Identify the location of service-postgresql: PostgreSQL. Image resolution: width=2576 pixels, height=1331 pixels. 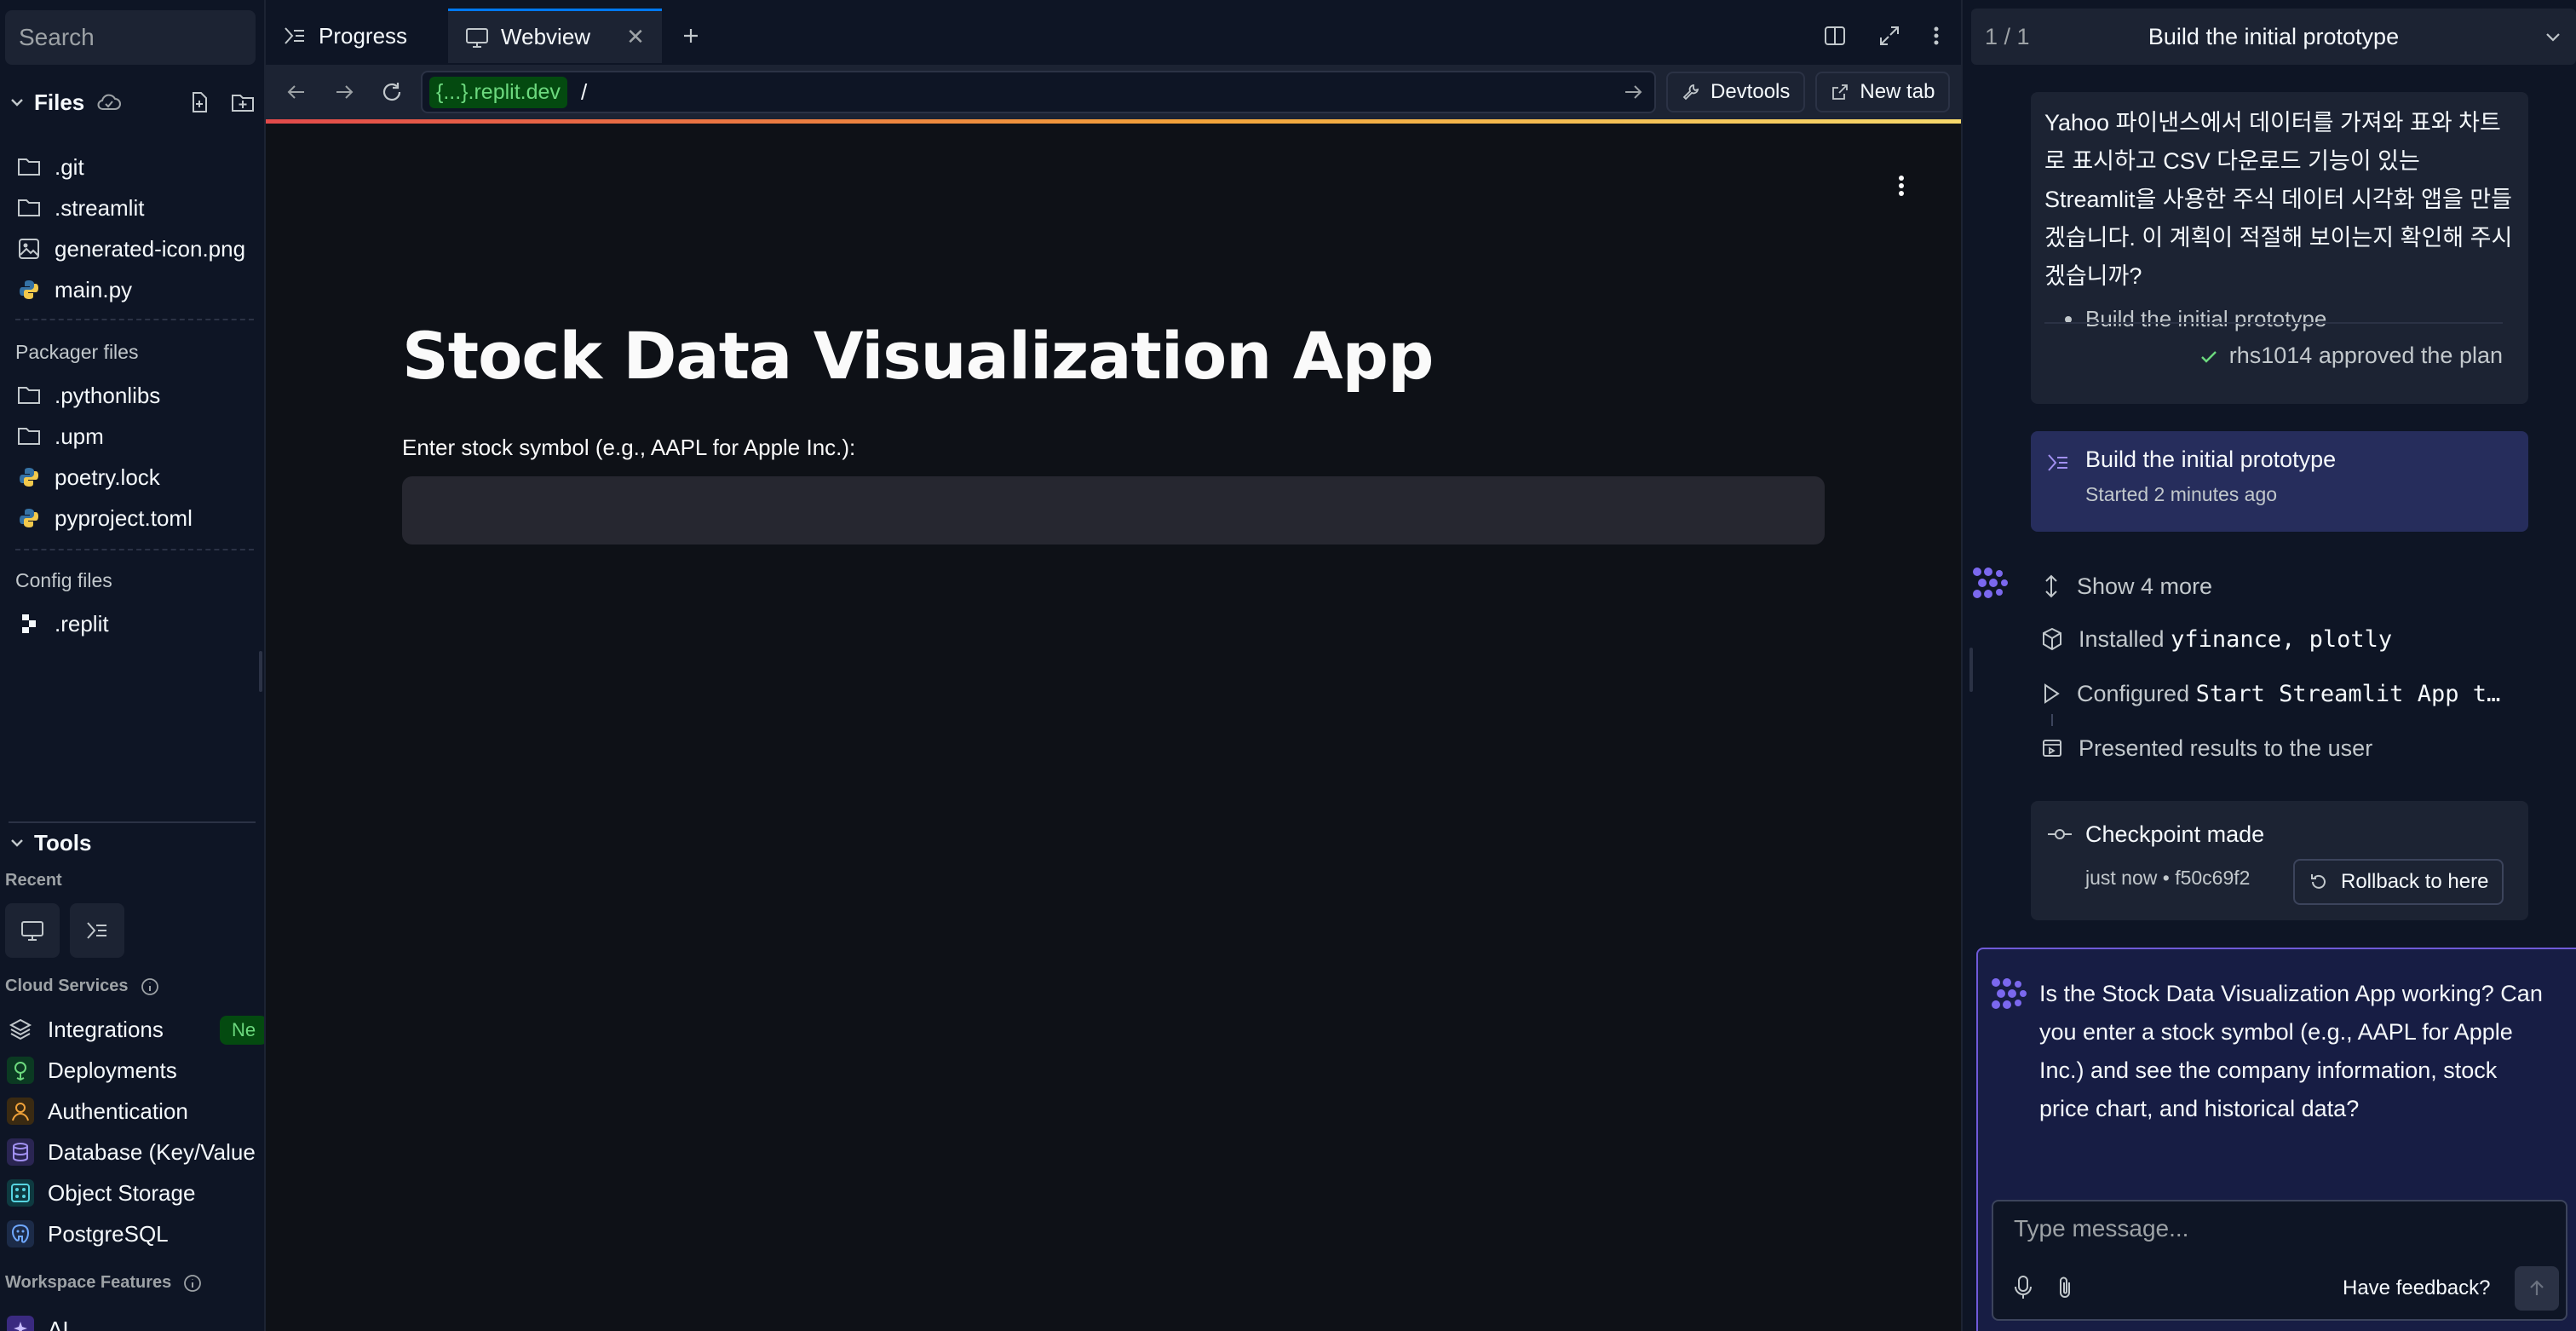
(88, 1234).